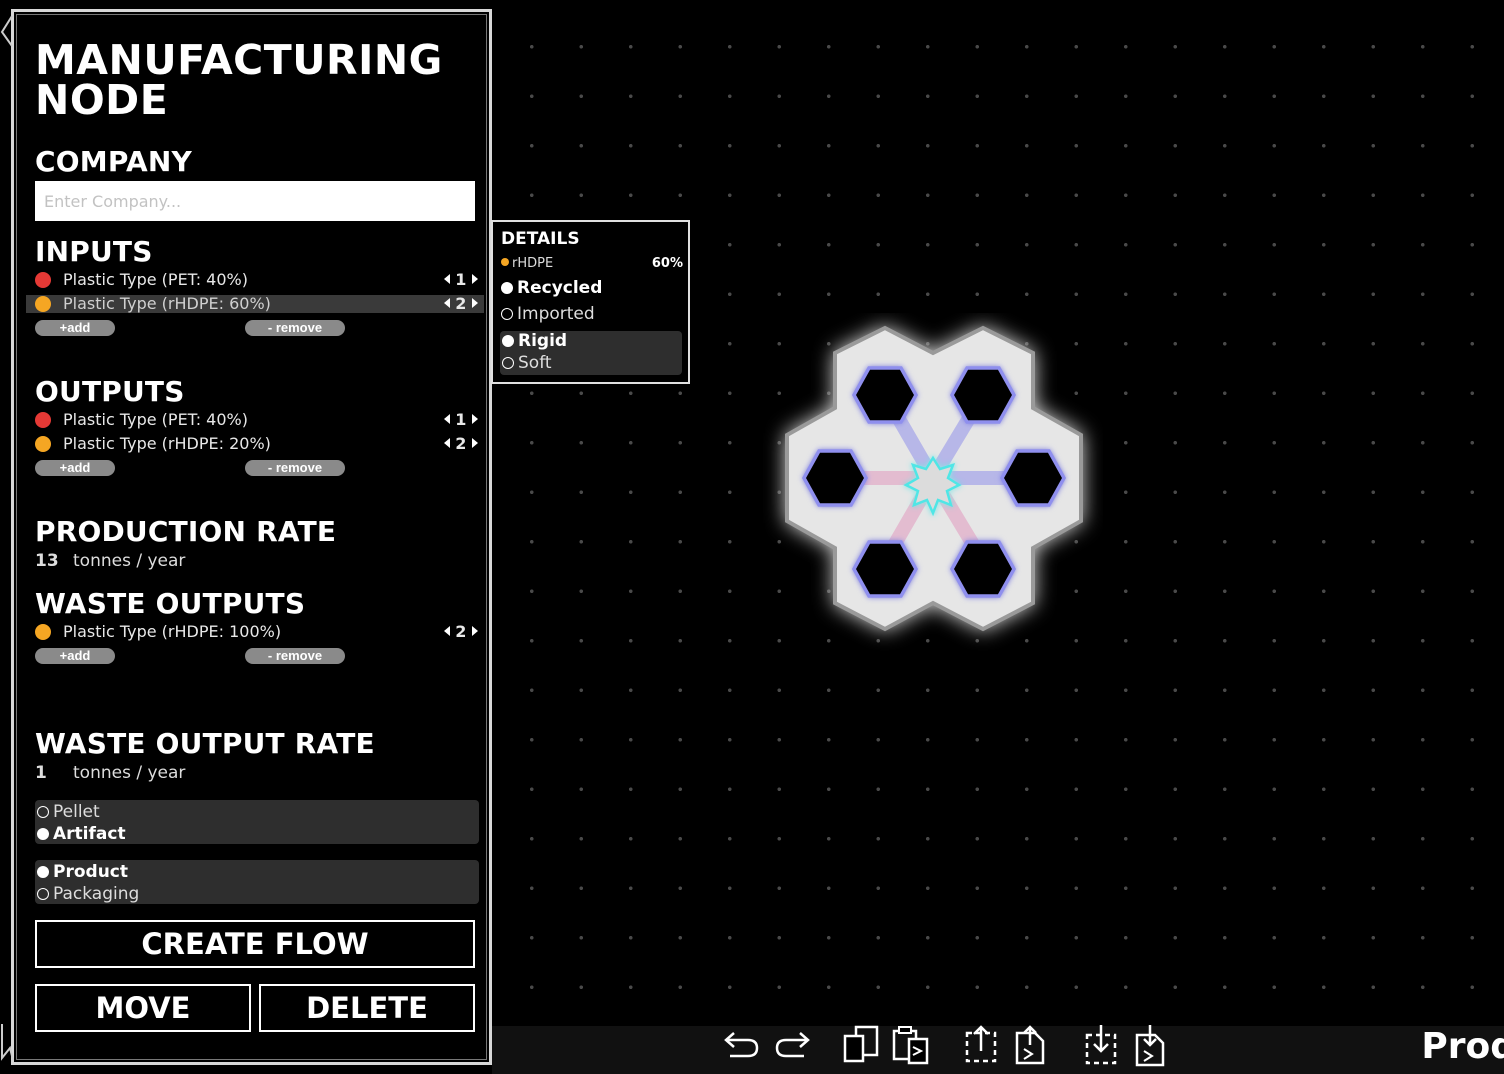 The height and width of the screenshot is (1074, 1504). I want to click on inputs-heading: INPUTS, so click(94, 251).